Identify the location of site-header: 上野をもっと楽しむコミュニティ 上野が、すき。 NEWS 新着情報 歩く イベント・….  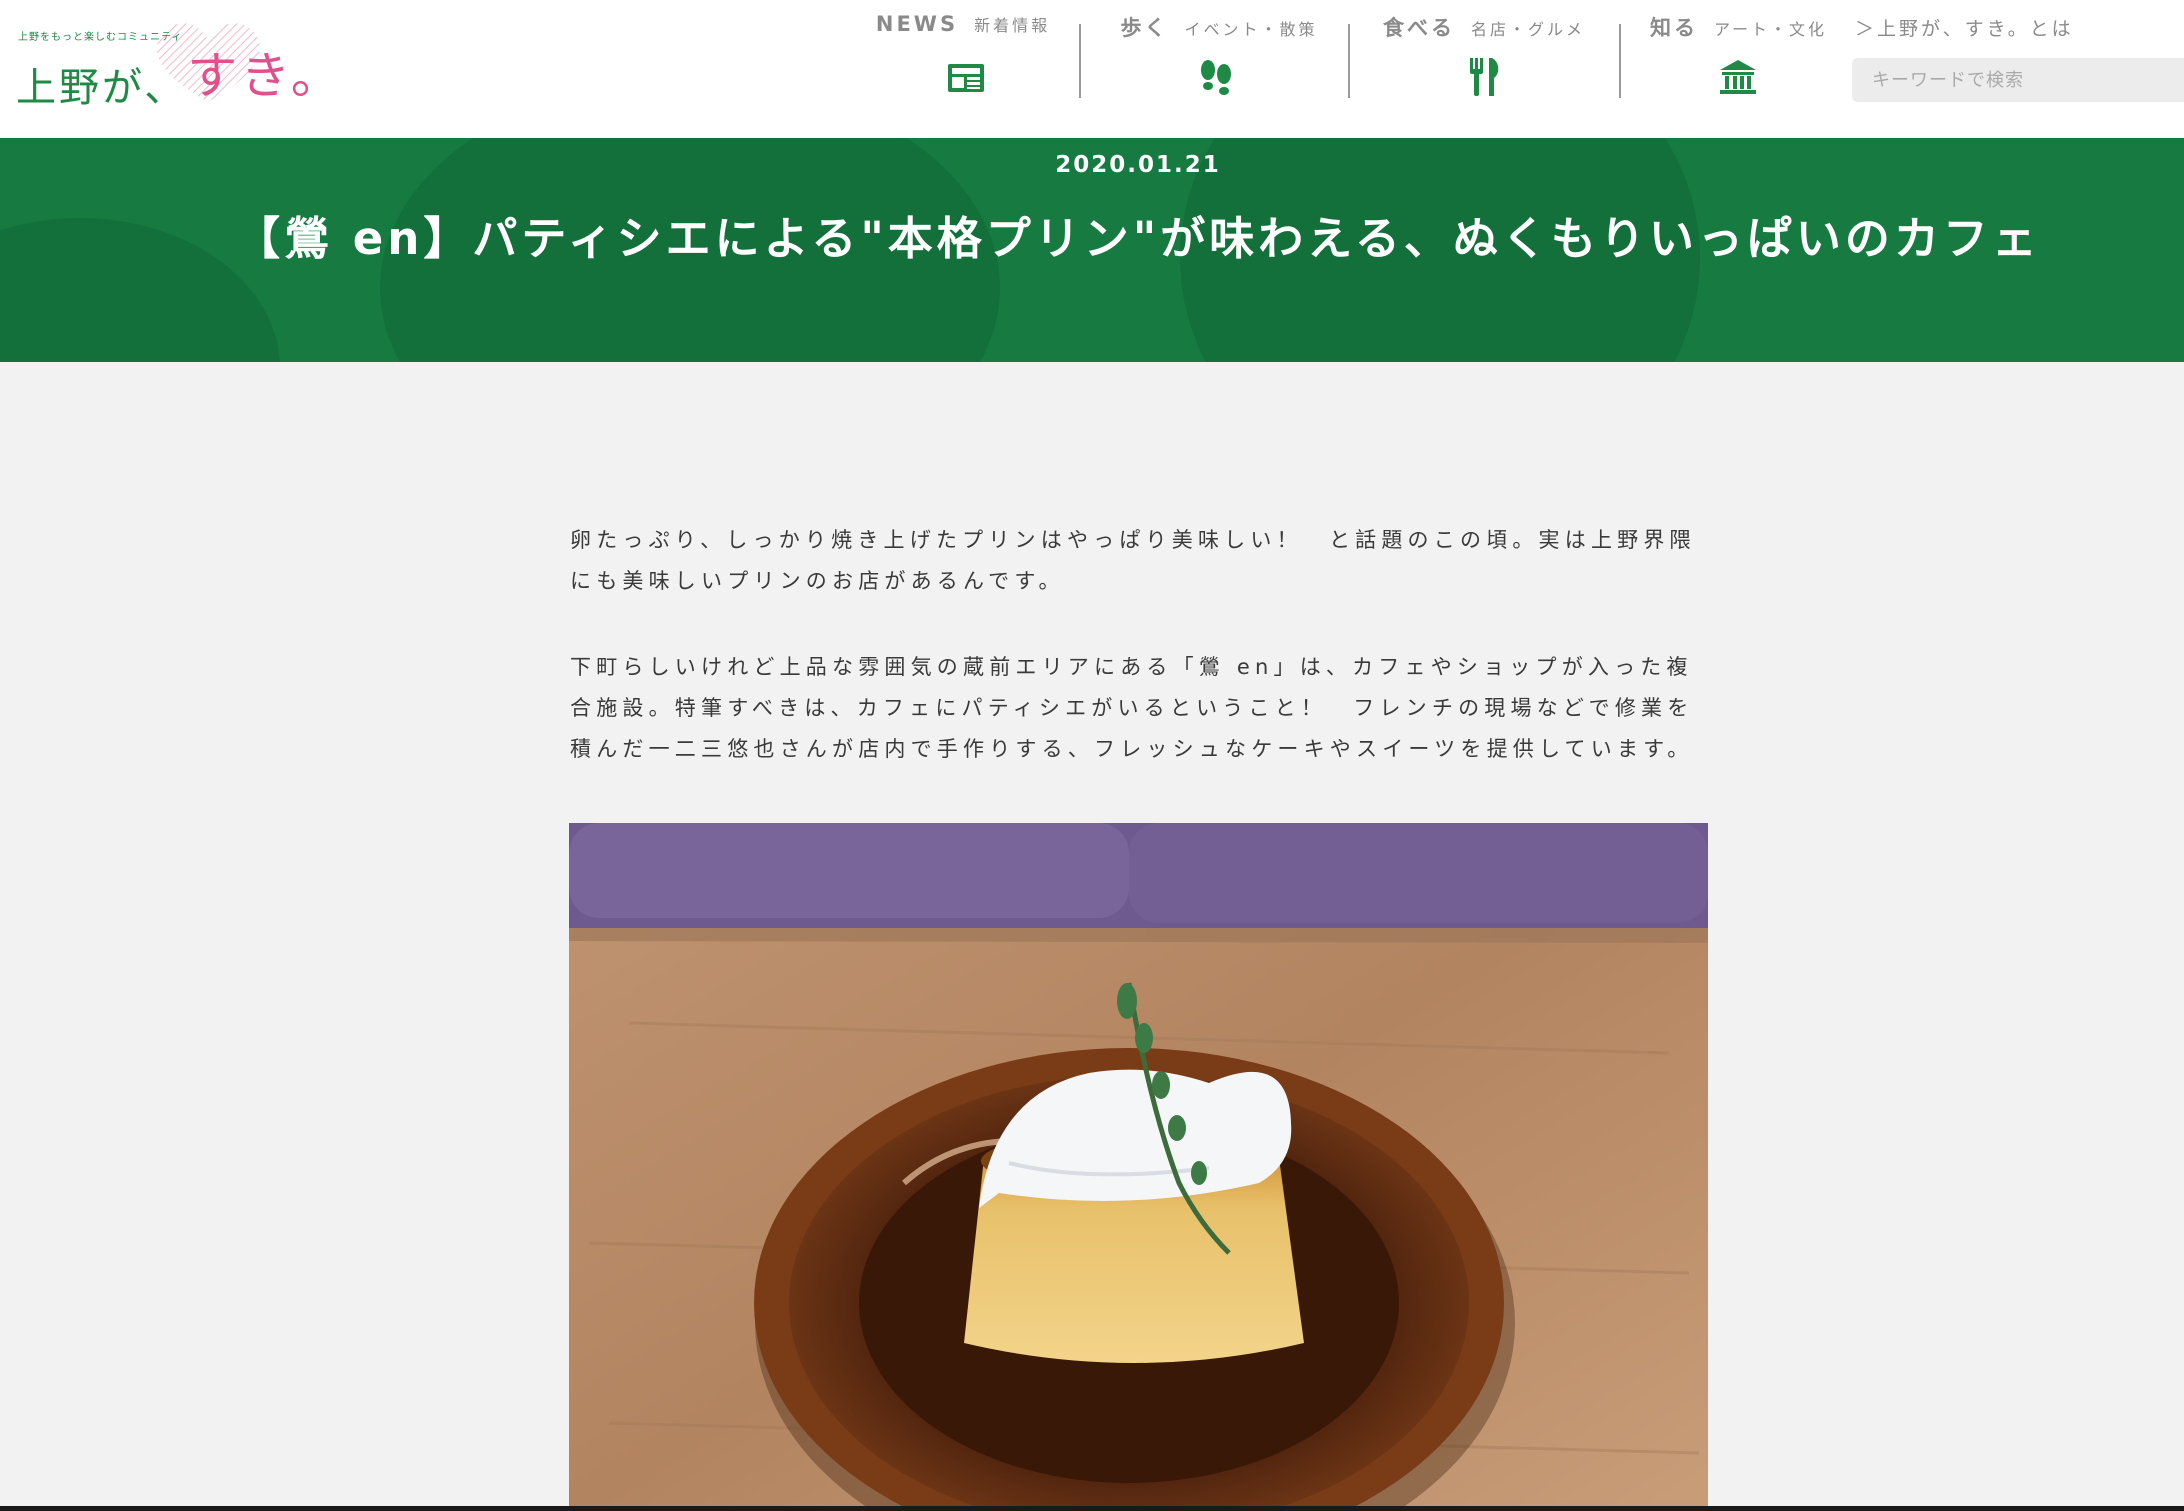
(1092, 69).